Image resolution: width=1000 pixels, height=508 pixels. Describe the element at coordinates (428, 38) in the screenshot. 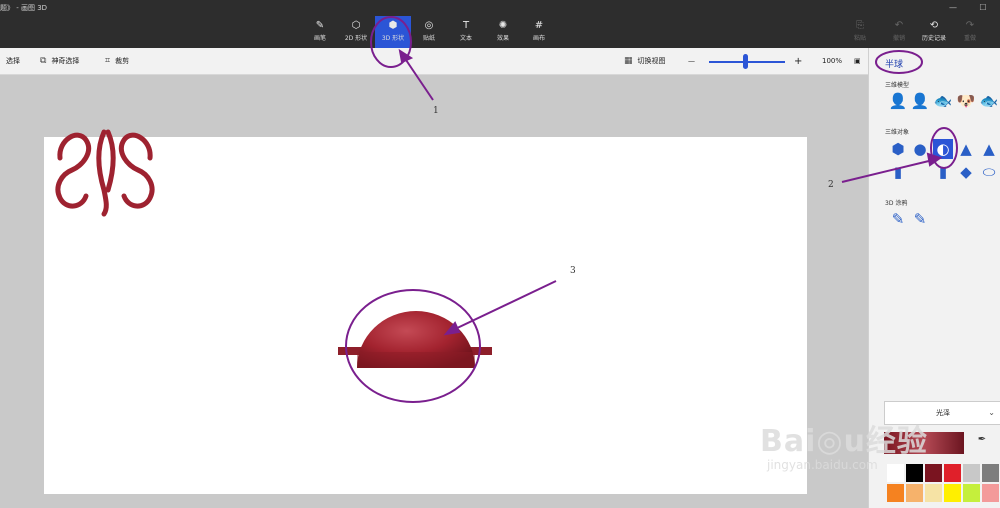

I see `tab-label: 贴纸` at that location.